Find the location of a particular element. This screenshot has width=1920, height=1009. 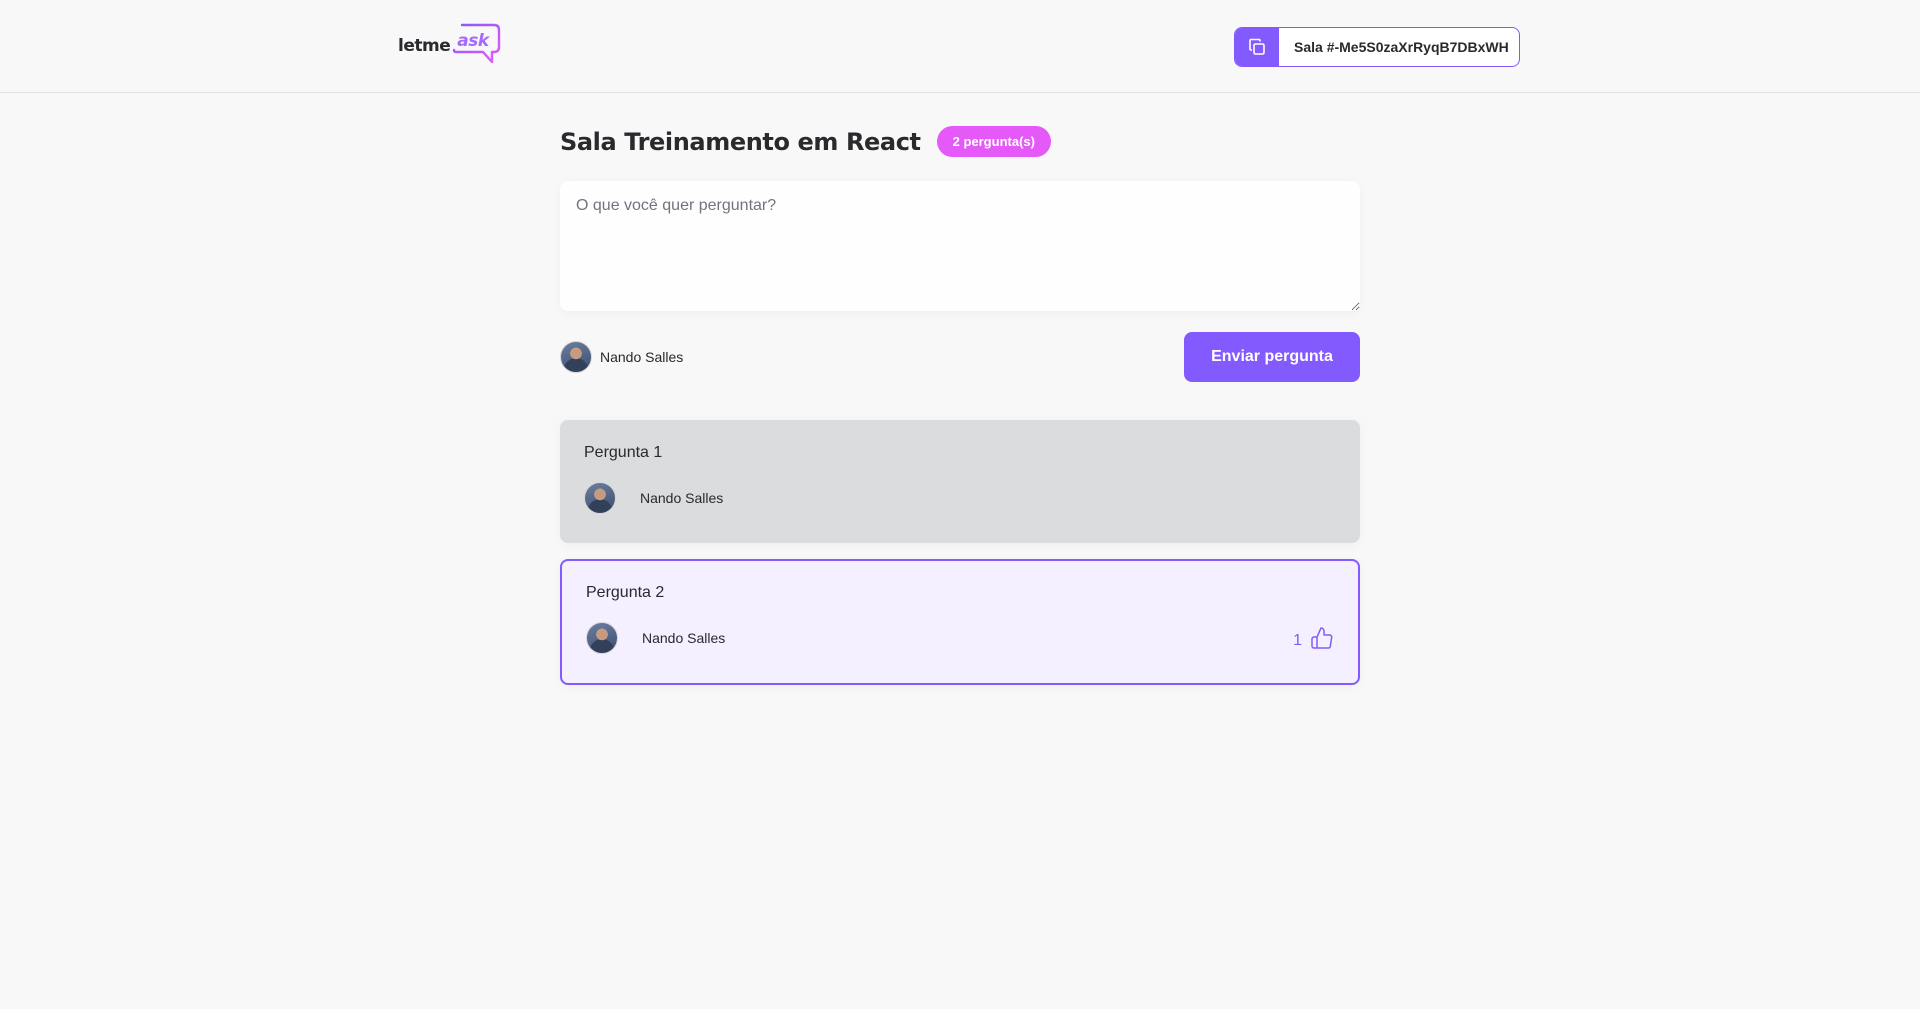

room-code-button: Sala #-Me5S0zaXrRyqB7DBxWH is located at coordinates (1377, 47).